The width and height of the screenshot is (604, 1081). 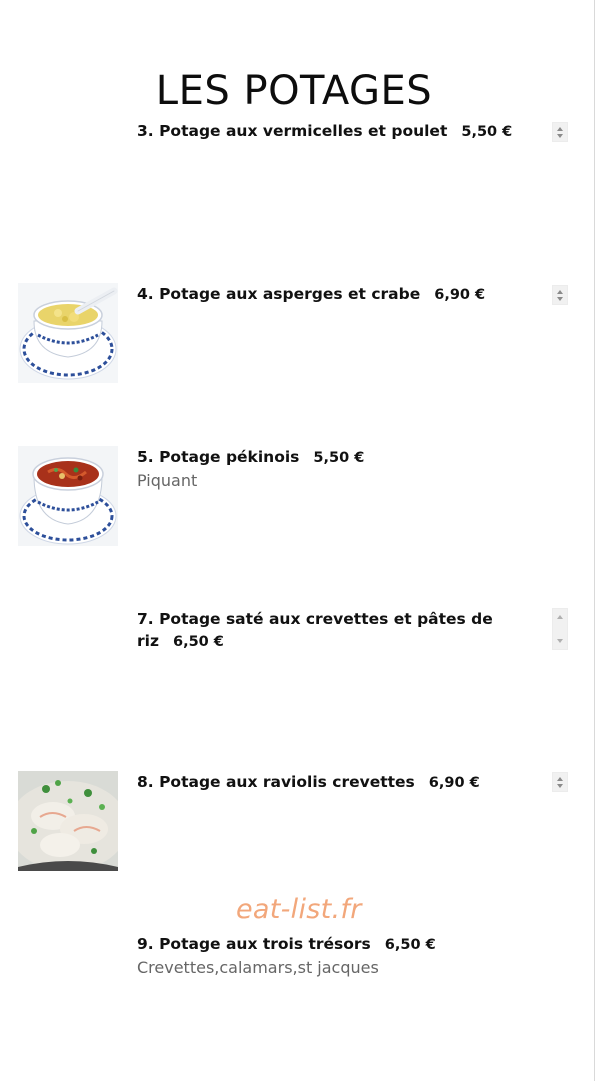 I want to click on menu-item-name: 4. Potage aux asperges et crabe, so click(x=279, y=294).